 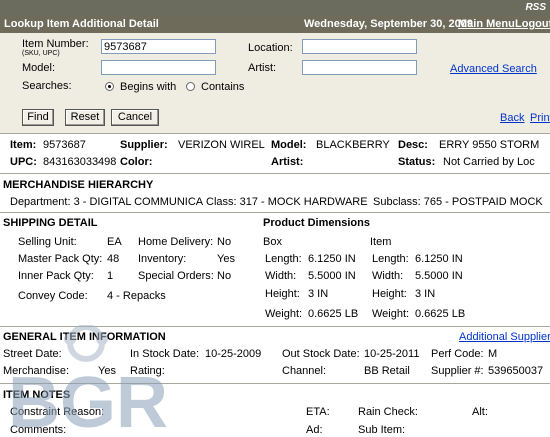 I want to click on bgr-watermark-logo: BGR, so click(x=88, y=380).